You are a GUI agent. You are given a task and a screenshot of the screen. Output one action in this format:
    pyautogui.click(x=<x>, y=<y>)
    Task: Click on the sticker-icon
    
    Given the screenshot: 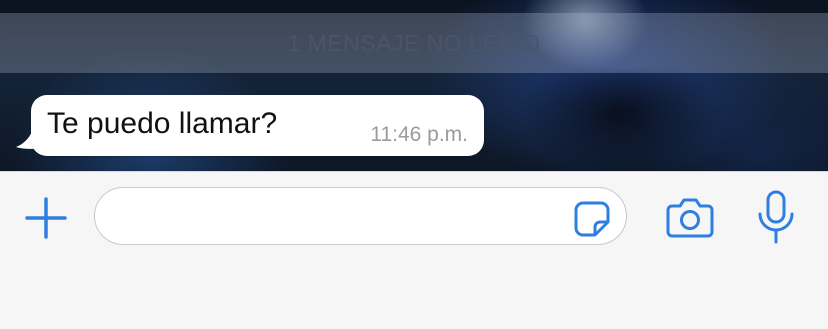 What is the action you would take?
    pyautogui.click(x=592, y=219)
    